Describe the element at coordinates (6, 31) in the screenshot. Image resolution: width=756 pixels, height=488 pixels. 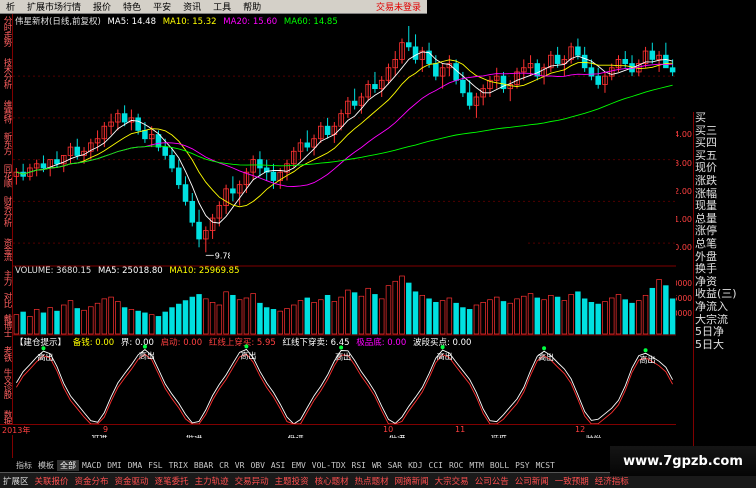
I see `vtab-intraday: 分时走势` at that location.